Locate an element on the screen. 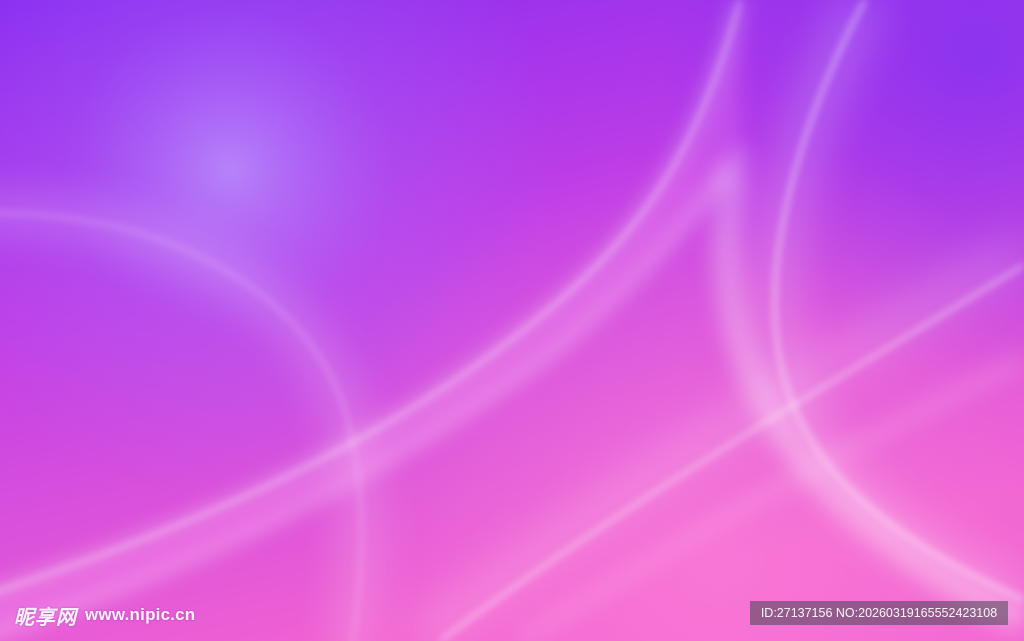 The height and width of the screenshot is (641, 1024). watermark-site-url: www.nipic.cn is located at coordinates (140, 614).